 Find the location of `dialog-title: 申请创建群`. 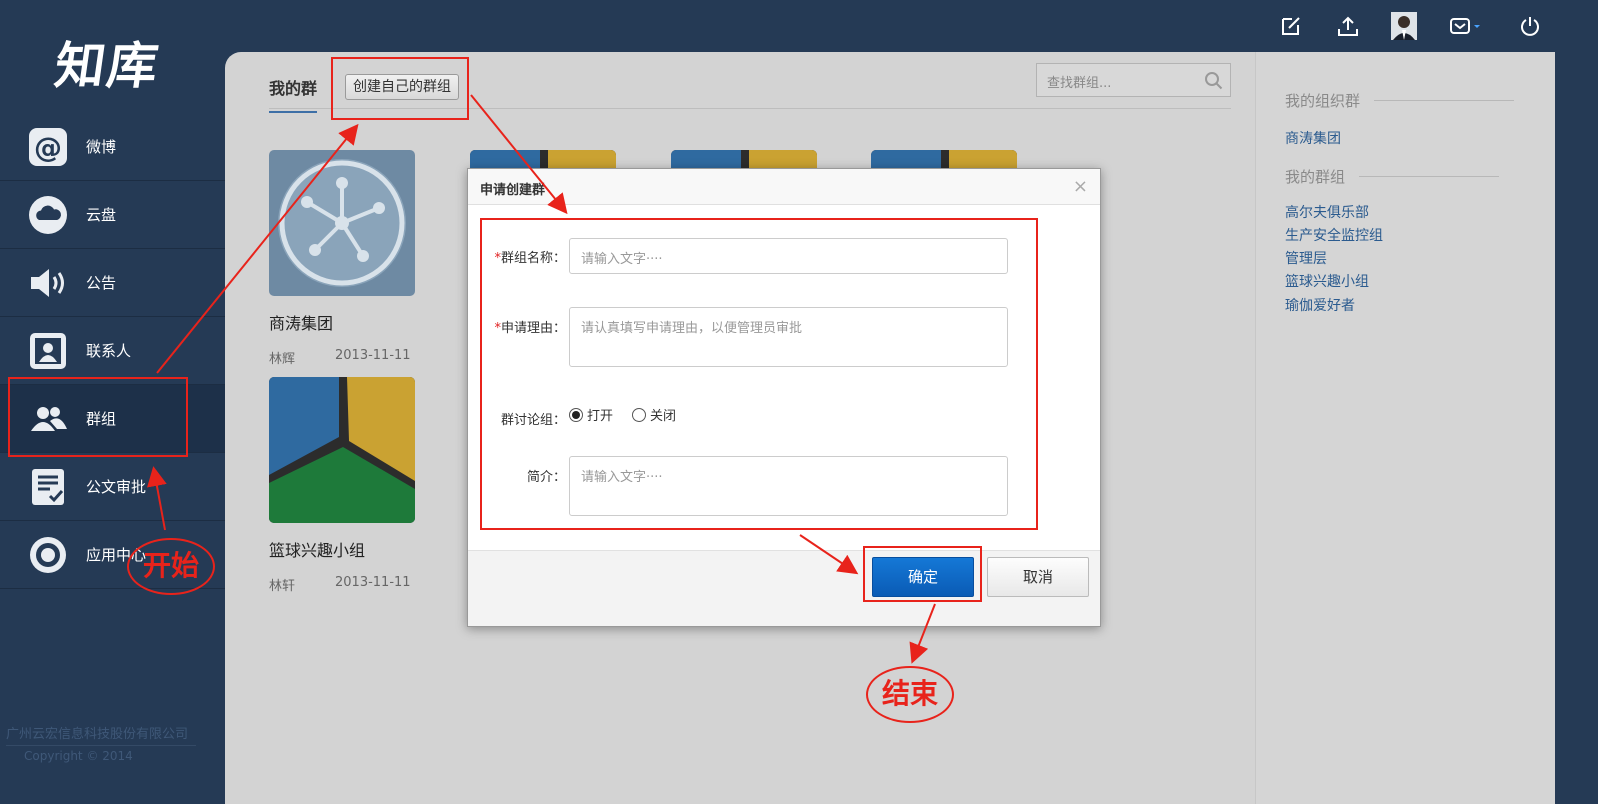

dialog-title: 申请创建群 is located at coordinates (784, 187).